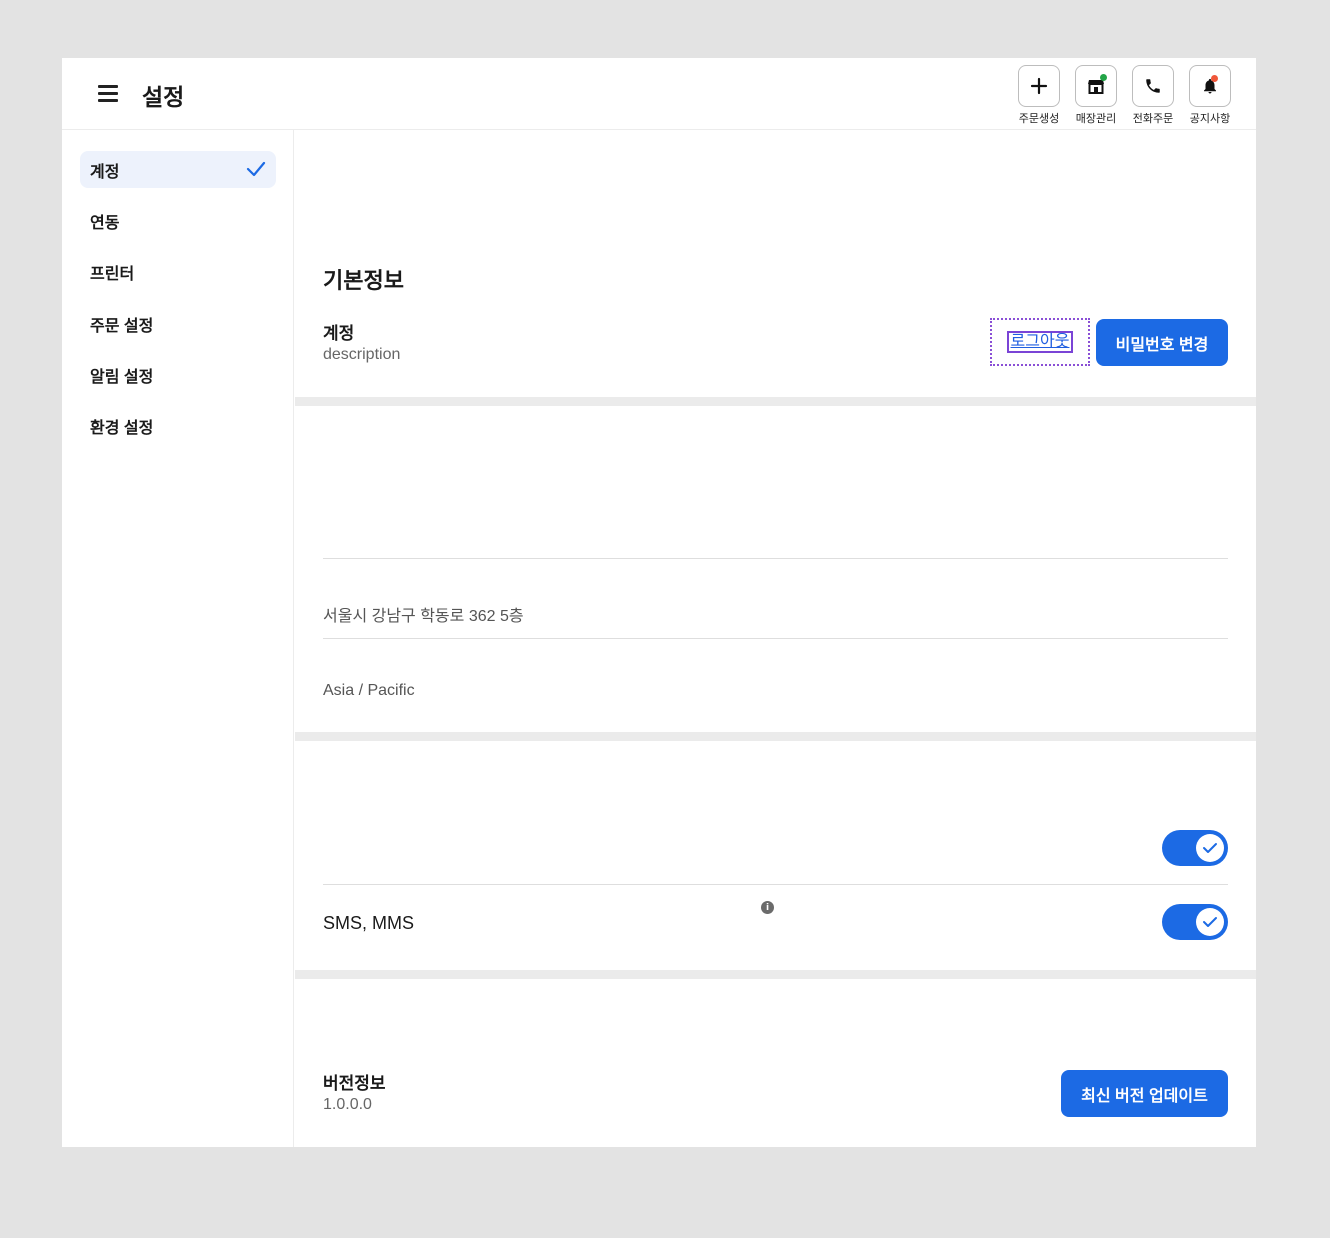 The image size is (1330, 1238). I want to click on phone-icon, so click(1153, 86).